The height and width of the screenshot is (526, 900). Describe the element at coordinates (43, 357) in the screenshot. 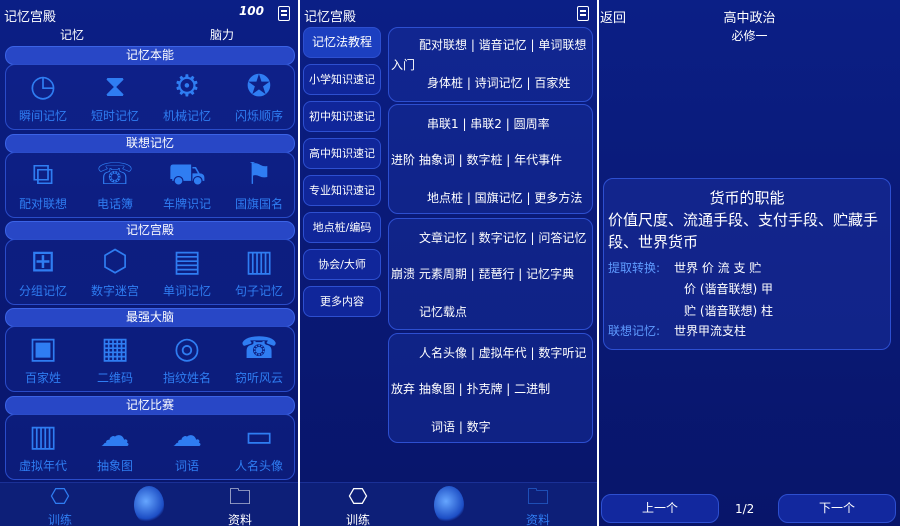

I see `game-item: ▣ 百家姓` at that location.